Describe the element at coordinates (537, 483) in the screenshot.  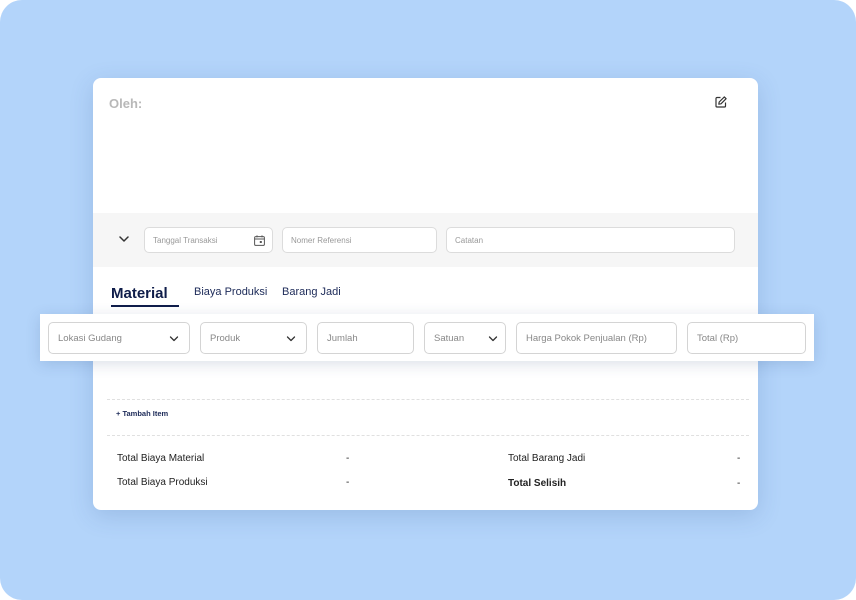
I see `total-selisih-label: Total Selisih` at that location.